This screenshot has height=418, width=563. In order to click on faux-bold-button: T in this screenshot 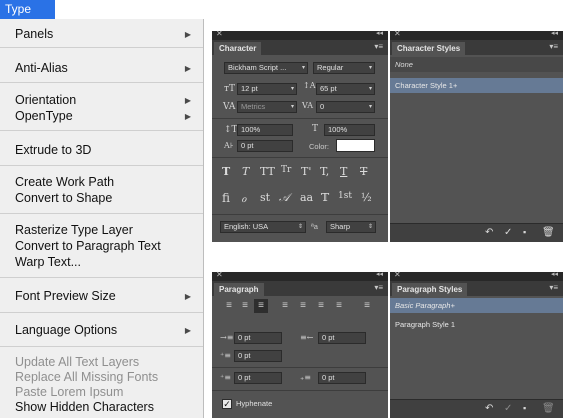, I will do `click(226, 171)`.